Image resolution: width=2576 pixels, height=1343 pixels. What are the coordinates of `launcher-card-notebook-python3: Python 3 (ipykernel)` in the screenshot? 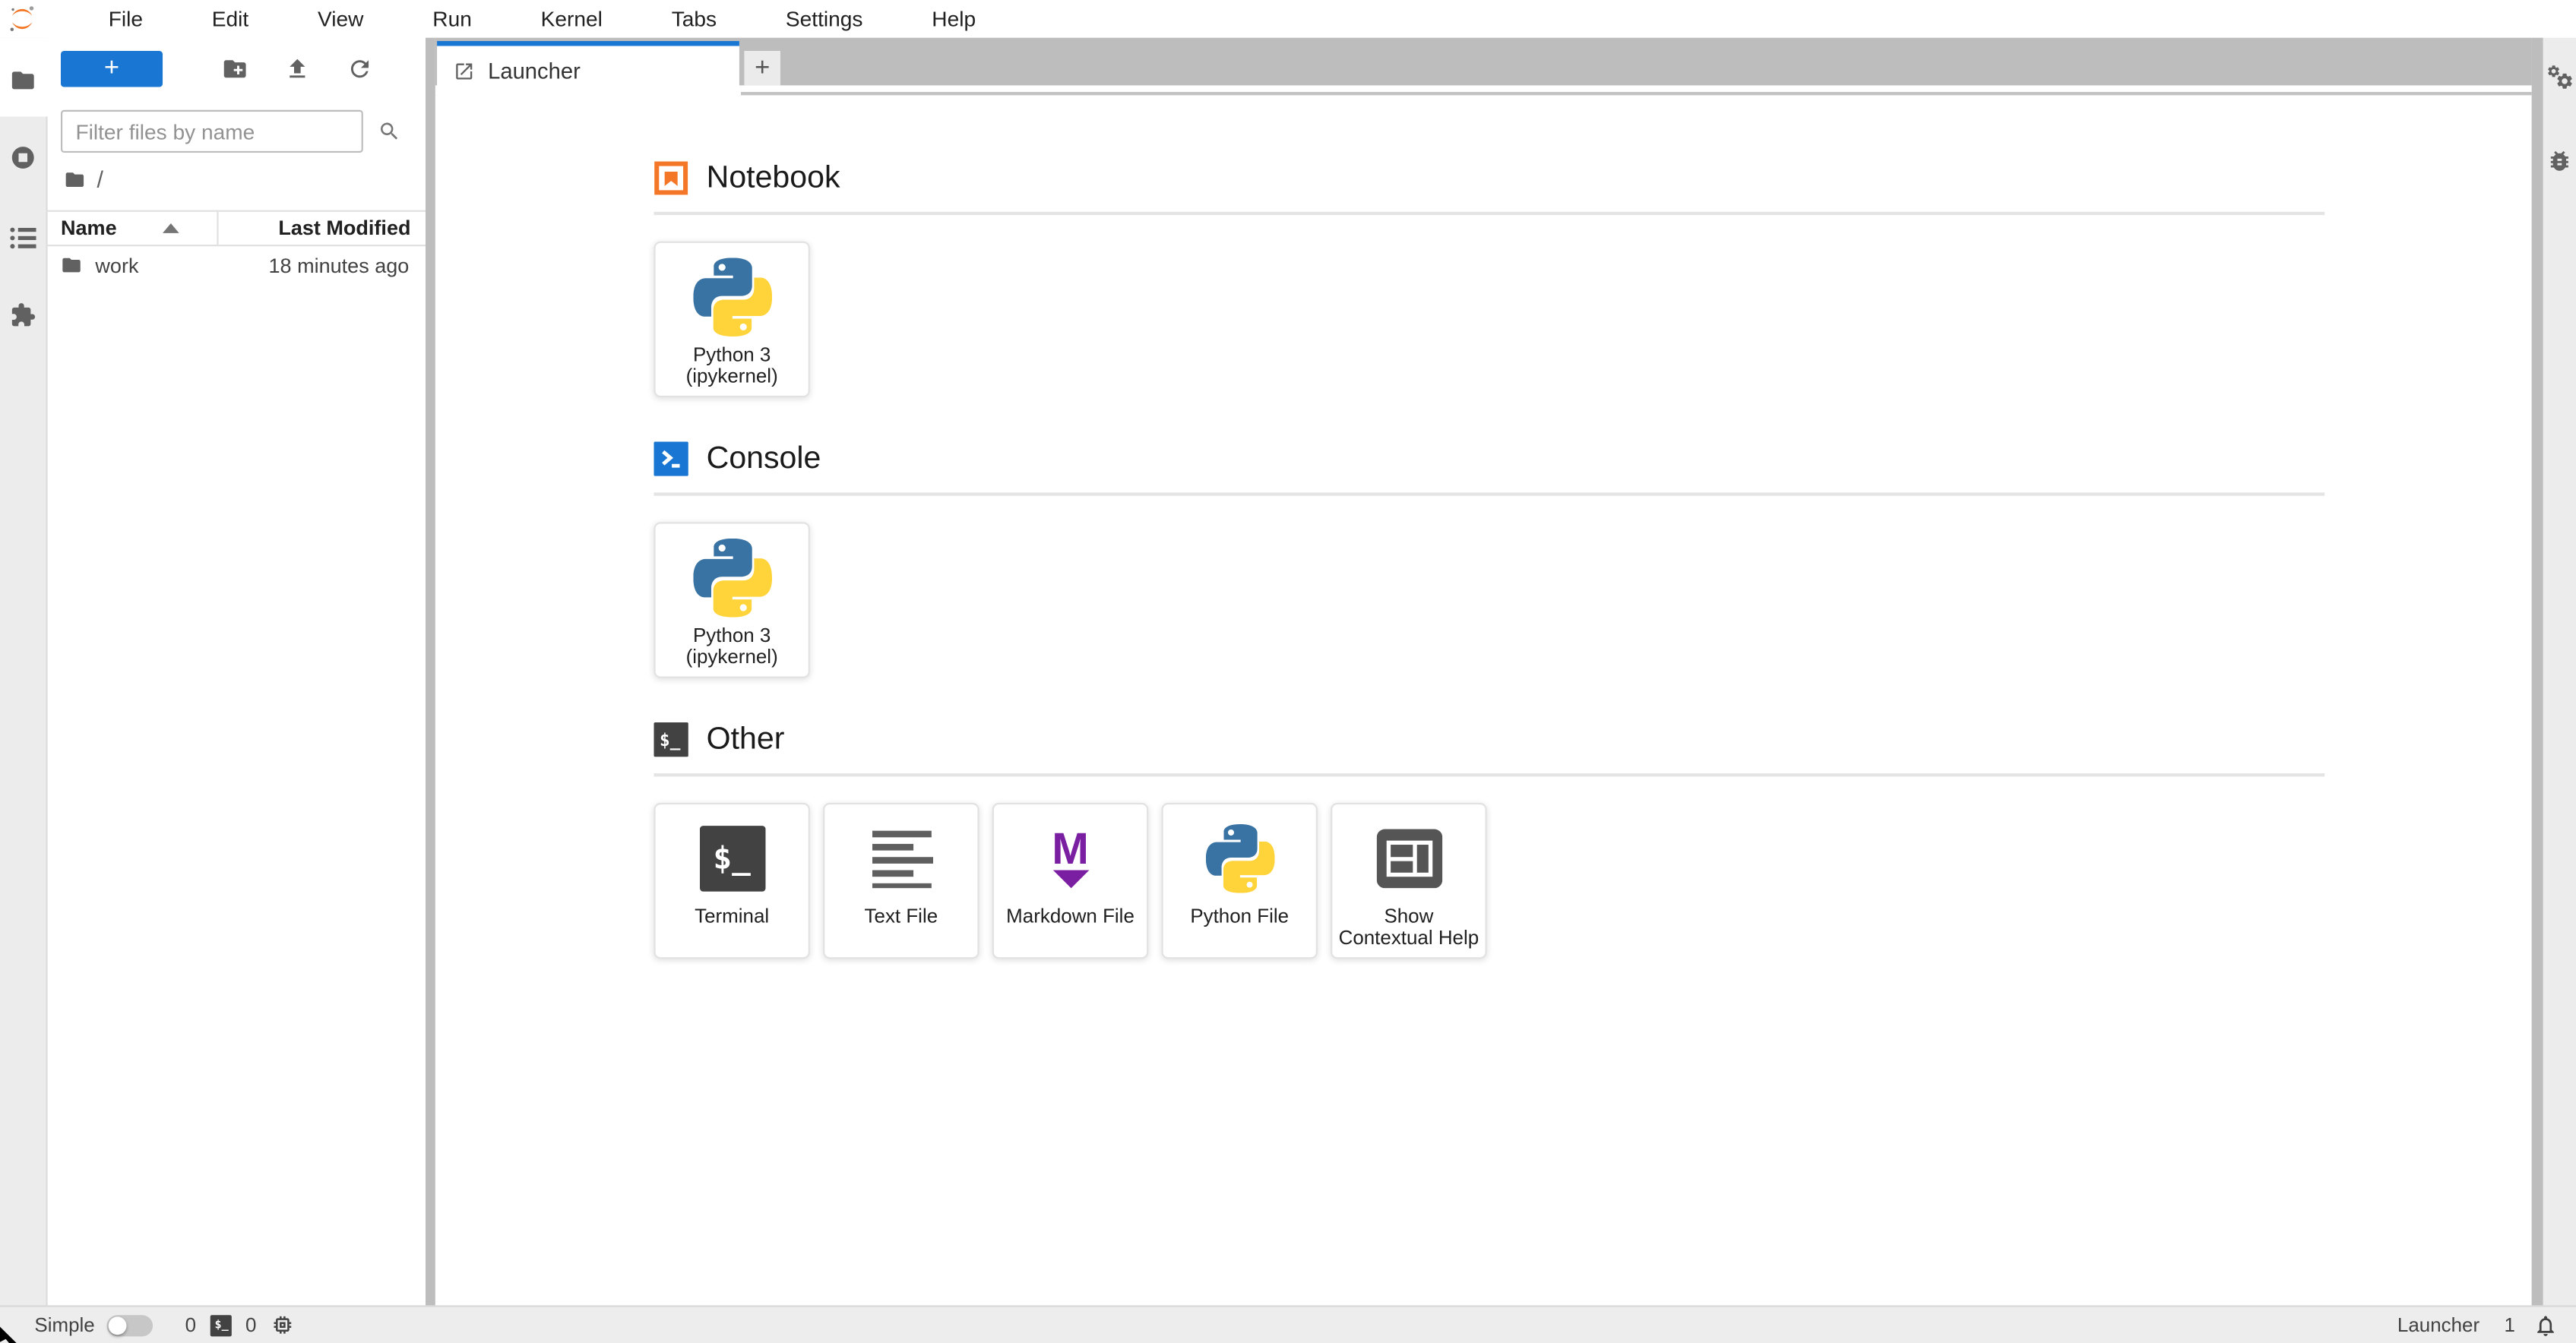 It's located at (731, 319).